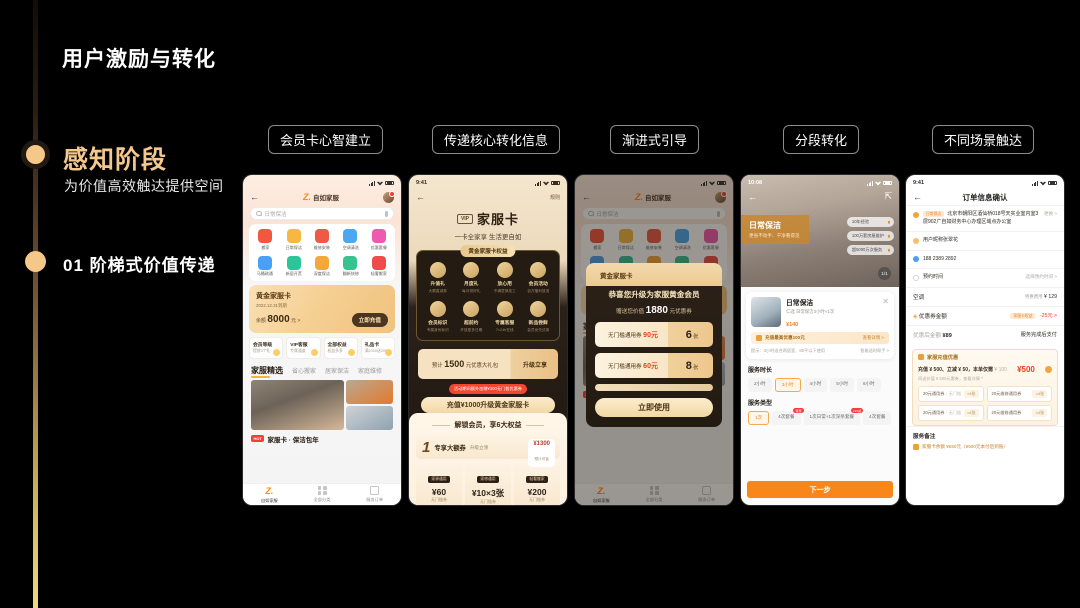 The width and height of the screenshot is (1080, 608). What do you see at coordinates (322, 240) in the screenshot?
I see `category-item: 维修安装` at bounding box center [322, 240].